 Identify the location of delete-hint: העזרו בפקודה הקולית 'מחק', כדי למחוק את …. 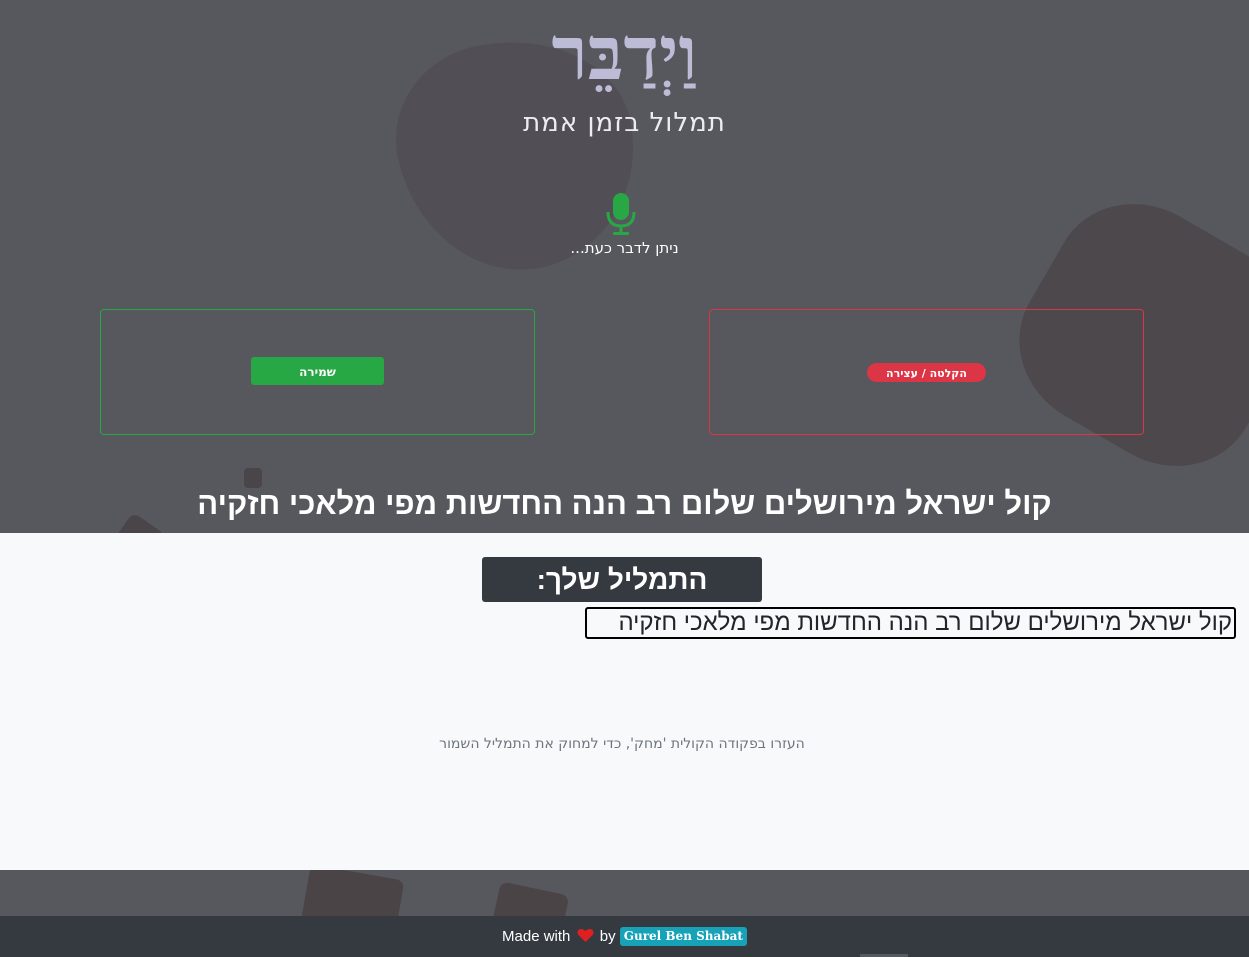
(622, 744).